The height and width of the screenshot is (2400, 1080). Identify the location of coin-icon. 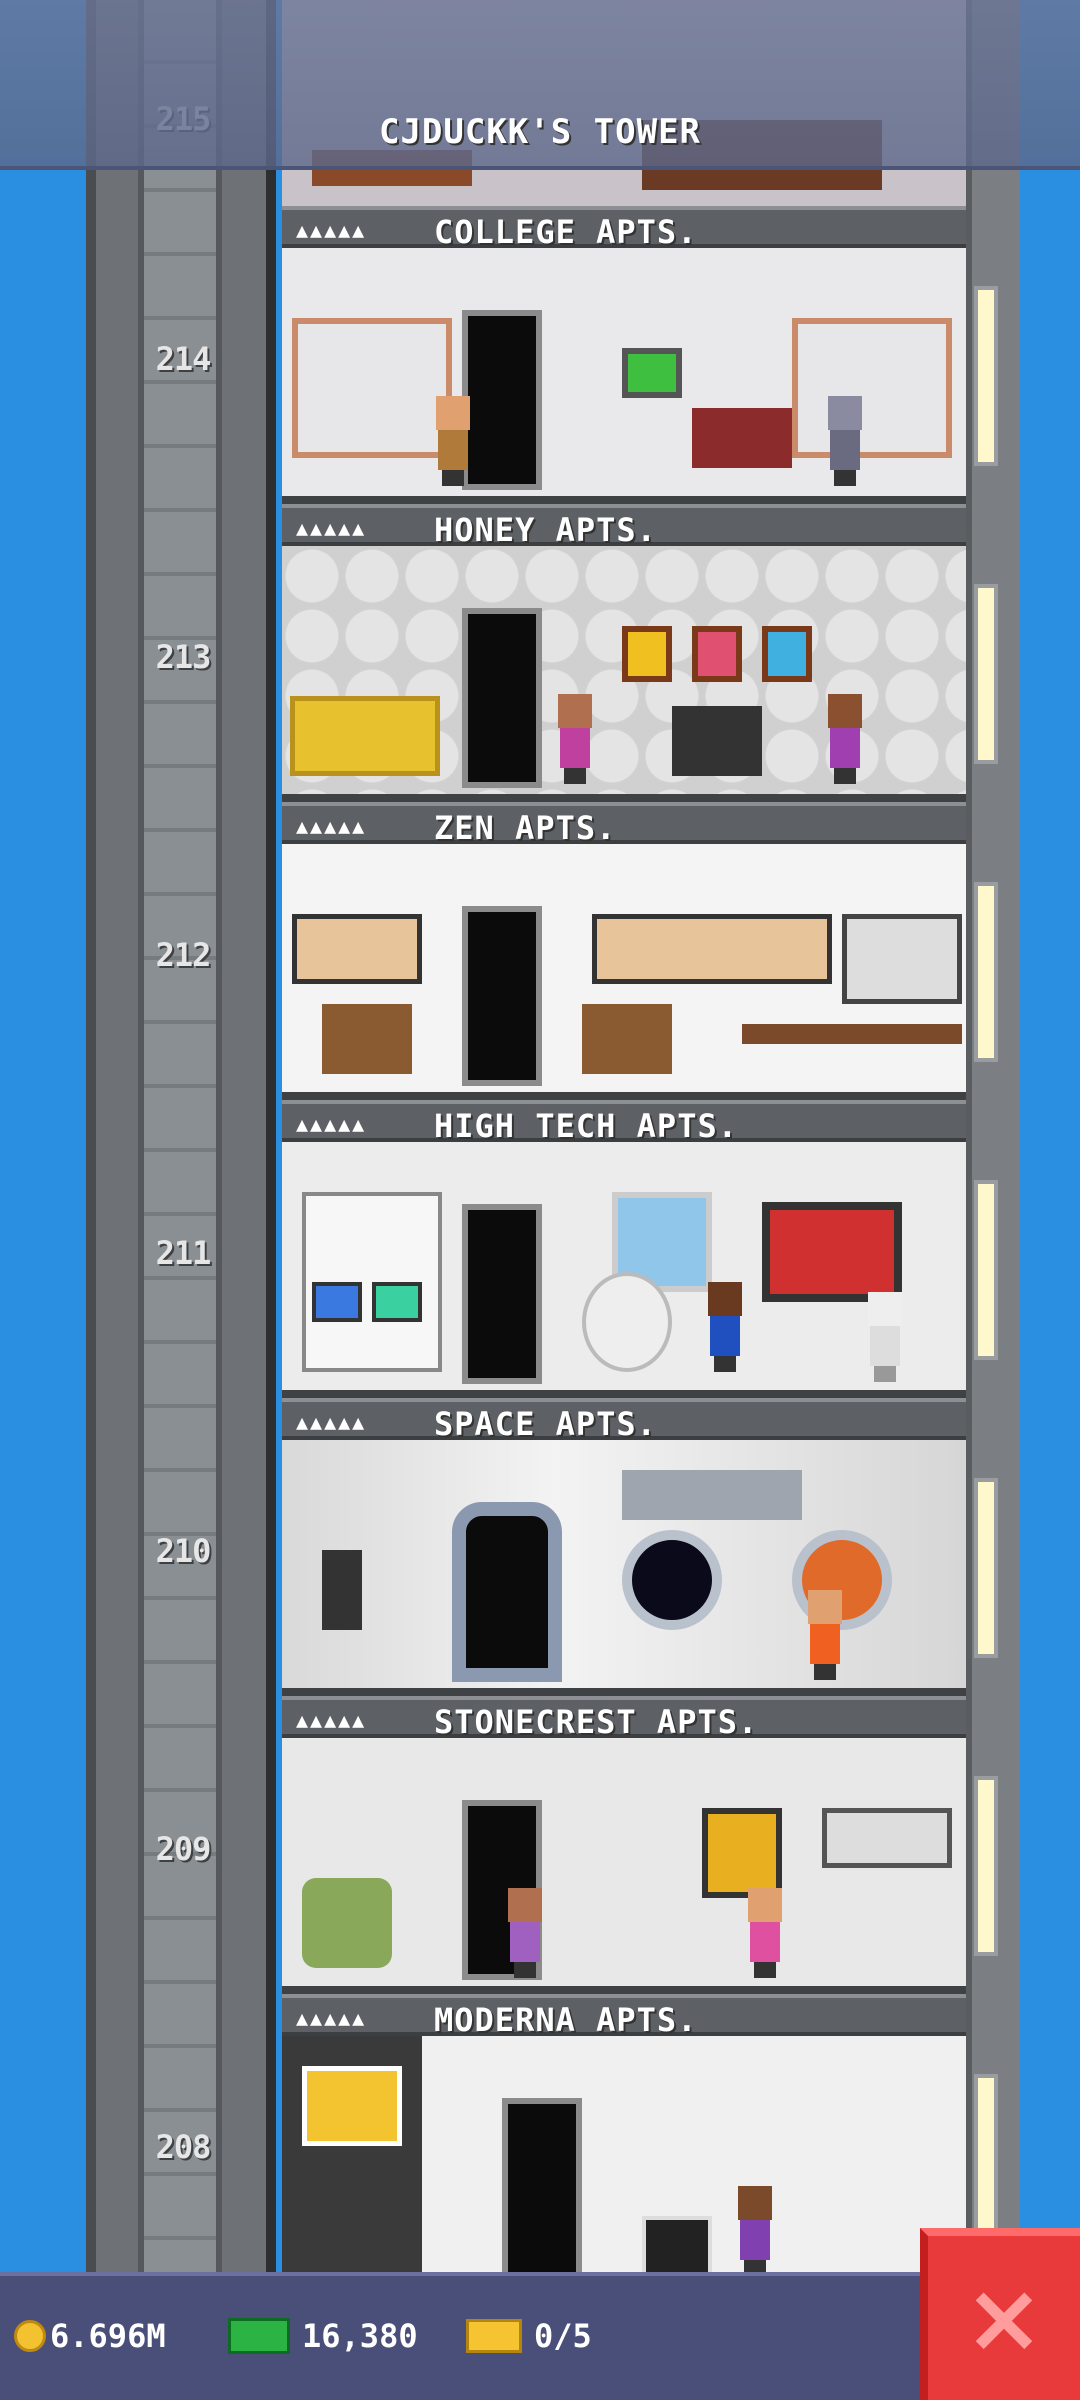
(30, 2336).